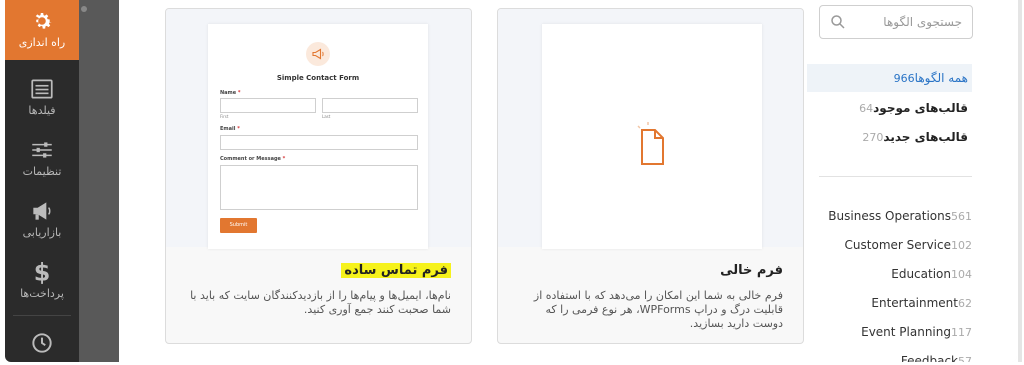 The height and width of the screenshot is (365, 1024). I want to click on category-count: 117, so click(961, 332).